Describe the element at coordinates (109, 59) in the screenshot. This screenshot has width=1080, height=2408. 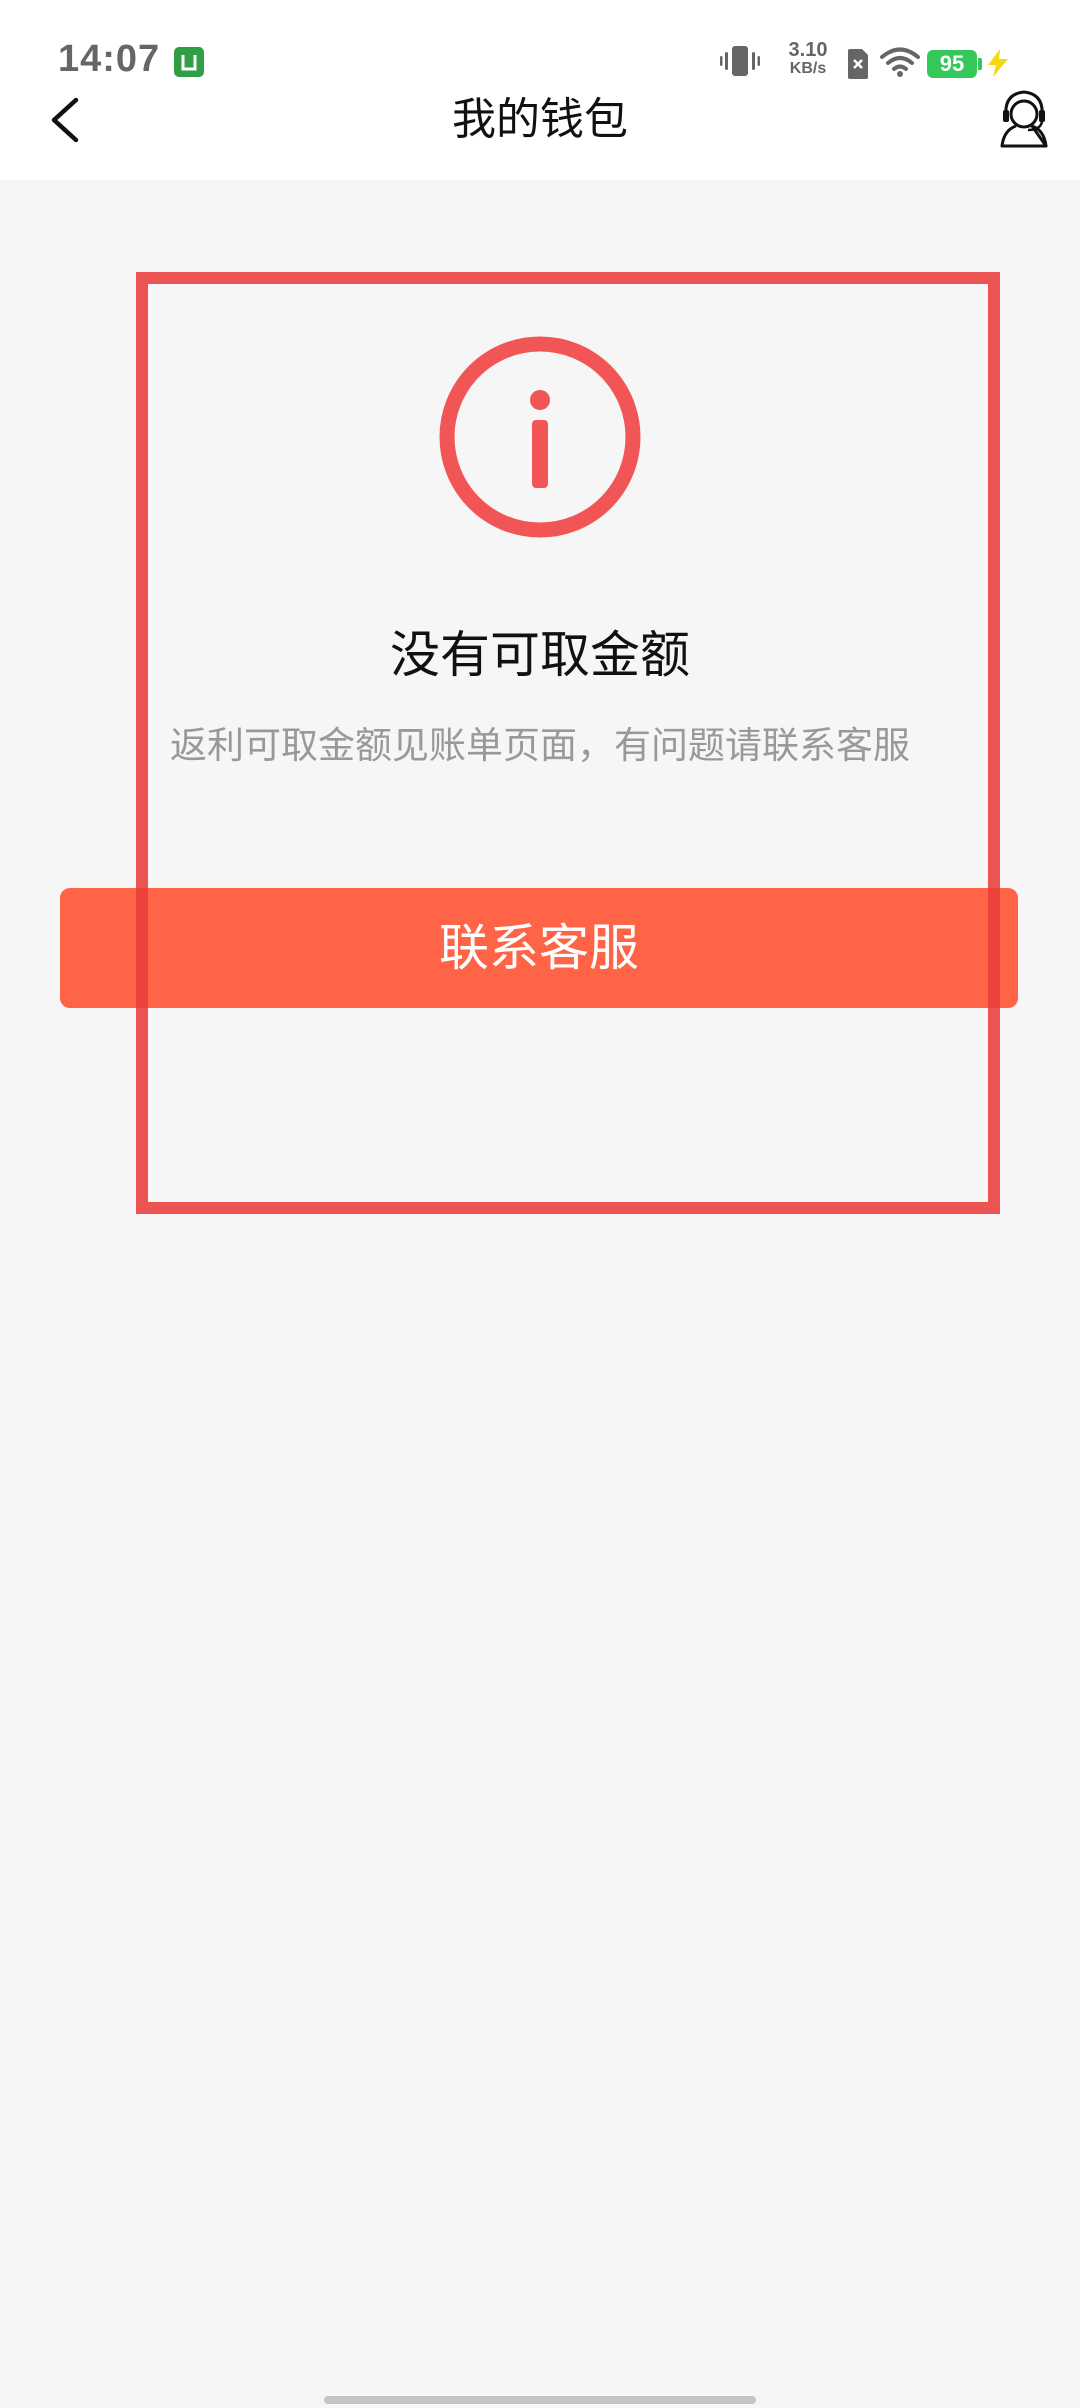
I see `status-time: 14:07` at that location.